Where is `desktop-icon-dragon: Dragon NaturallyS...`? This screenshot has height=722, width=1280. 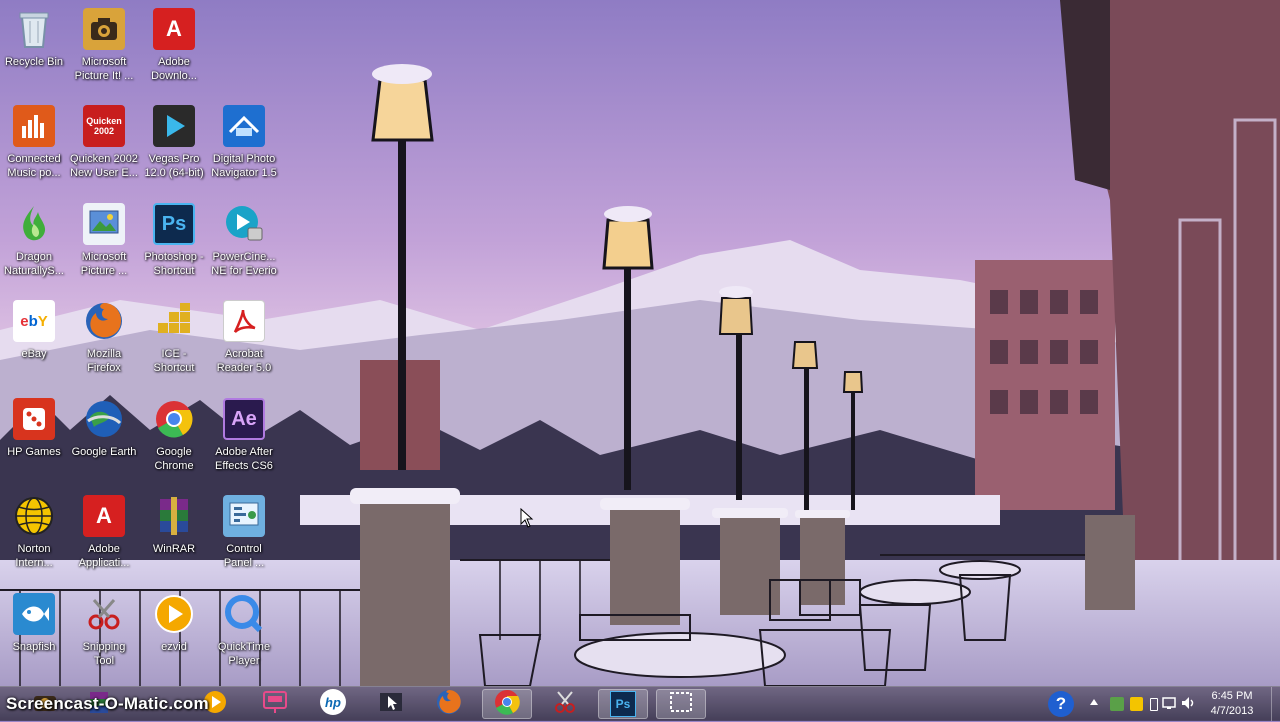
desktop-icon-dragon: Dragon NaturallyS... is located at coordinates (34, 245).